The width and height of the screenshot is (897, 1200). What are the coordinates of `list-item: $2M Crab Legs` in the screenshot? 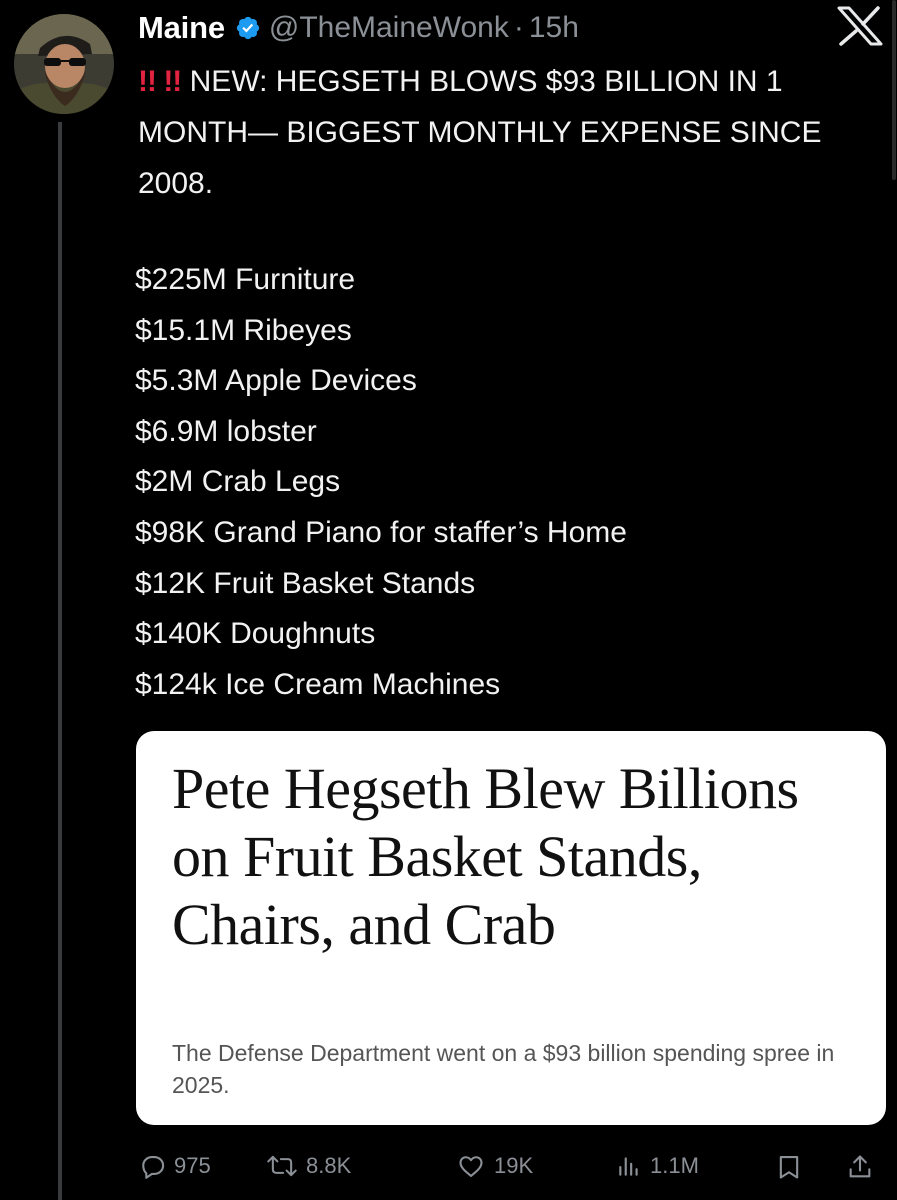 It's located at (238, 482).